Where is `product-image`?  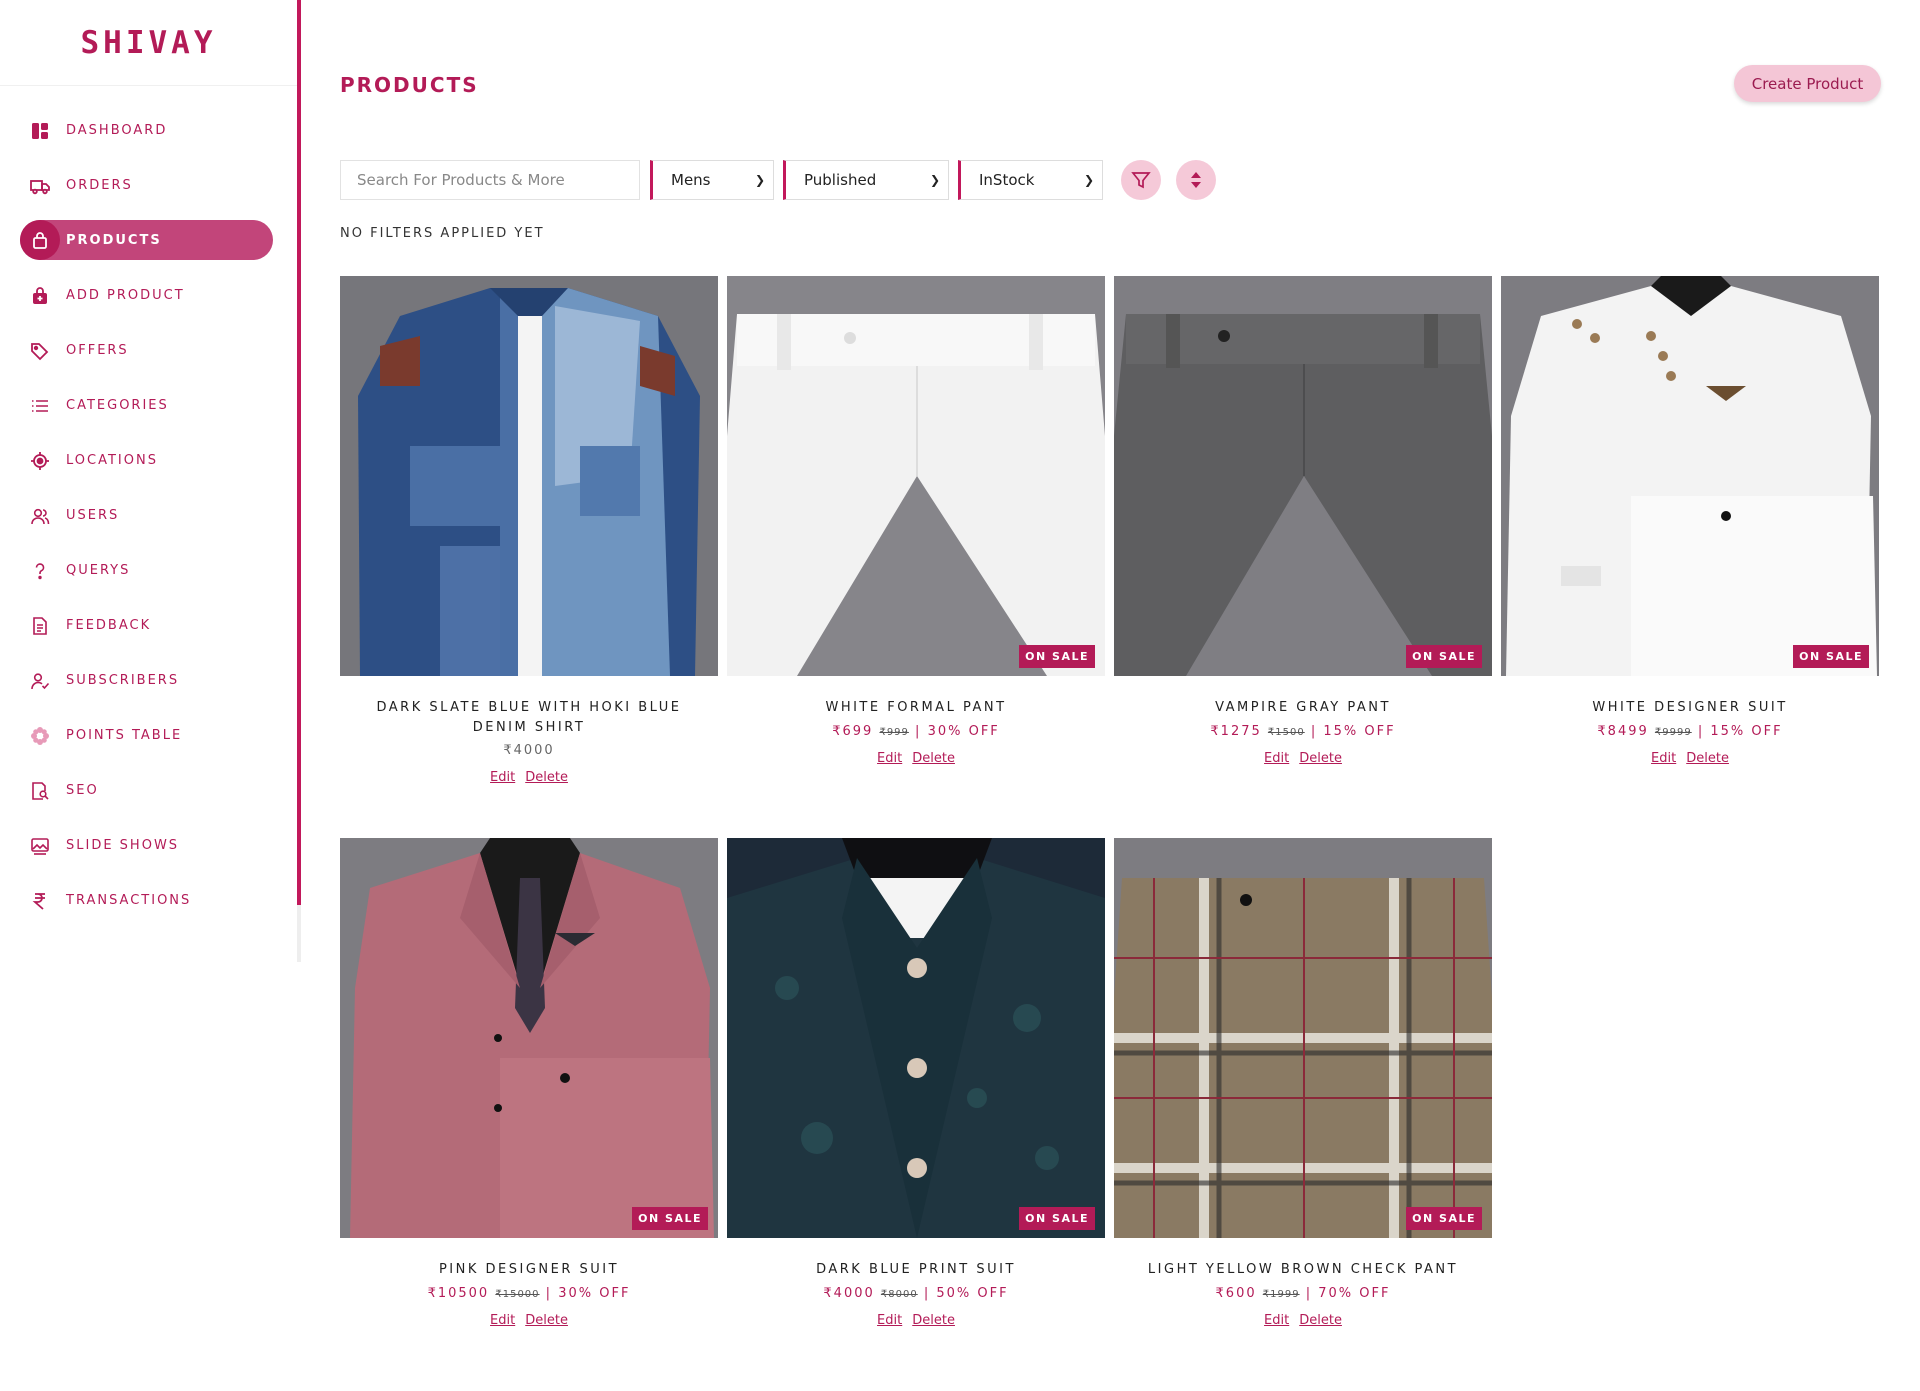 product-image is located at coordinates (529, 476).